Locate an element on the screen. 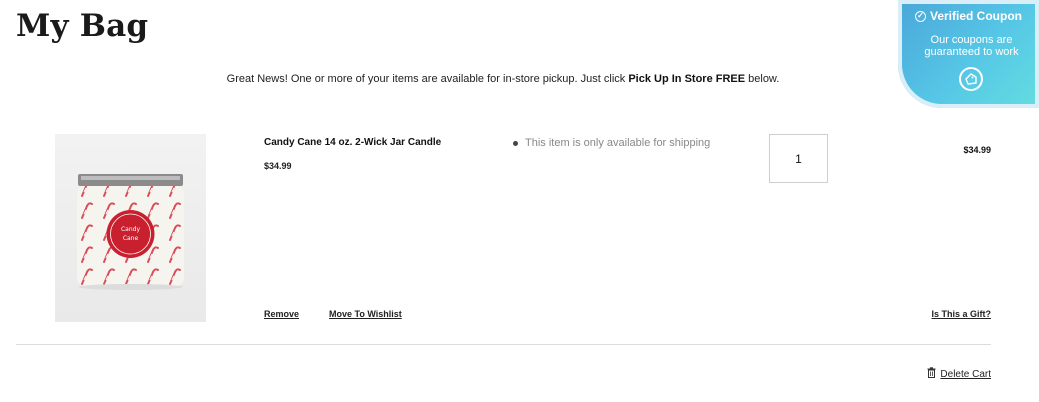 Image resolution: width=1039 pixels, height=402 pixels. radio-selected-icon is located at coordinates (515, 143).